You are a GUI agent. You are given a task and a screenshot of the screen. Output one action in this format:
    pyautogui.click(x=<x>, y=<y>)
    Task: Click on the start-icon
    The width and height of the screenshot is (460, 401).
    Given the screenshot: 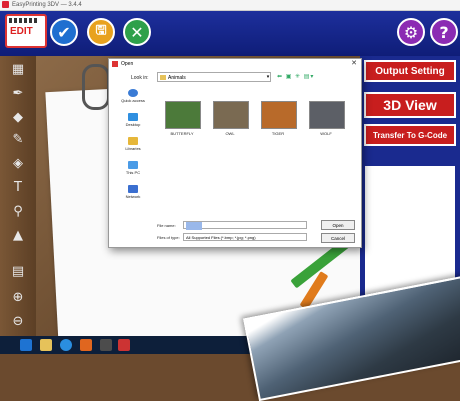 What is the action you would take?
    pyautogui.click(x=26, y=345)
    